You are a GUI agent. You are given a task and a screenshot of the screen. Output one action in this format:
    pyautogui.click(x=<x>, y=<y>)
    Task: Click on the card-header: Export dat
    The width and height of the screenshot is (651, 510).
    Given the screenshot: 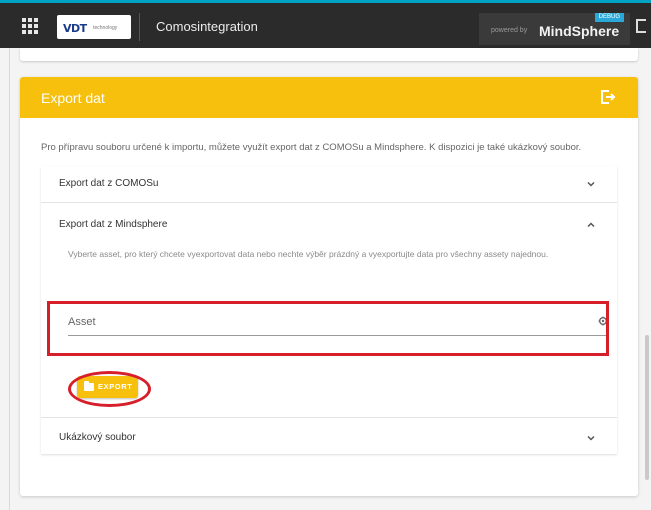 What is the action you would take?
    pyautogui.click(x=329, y=97)
    